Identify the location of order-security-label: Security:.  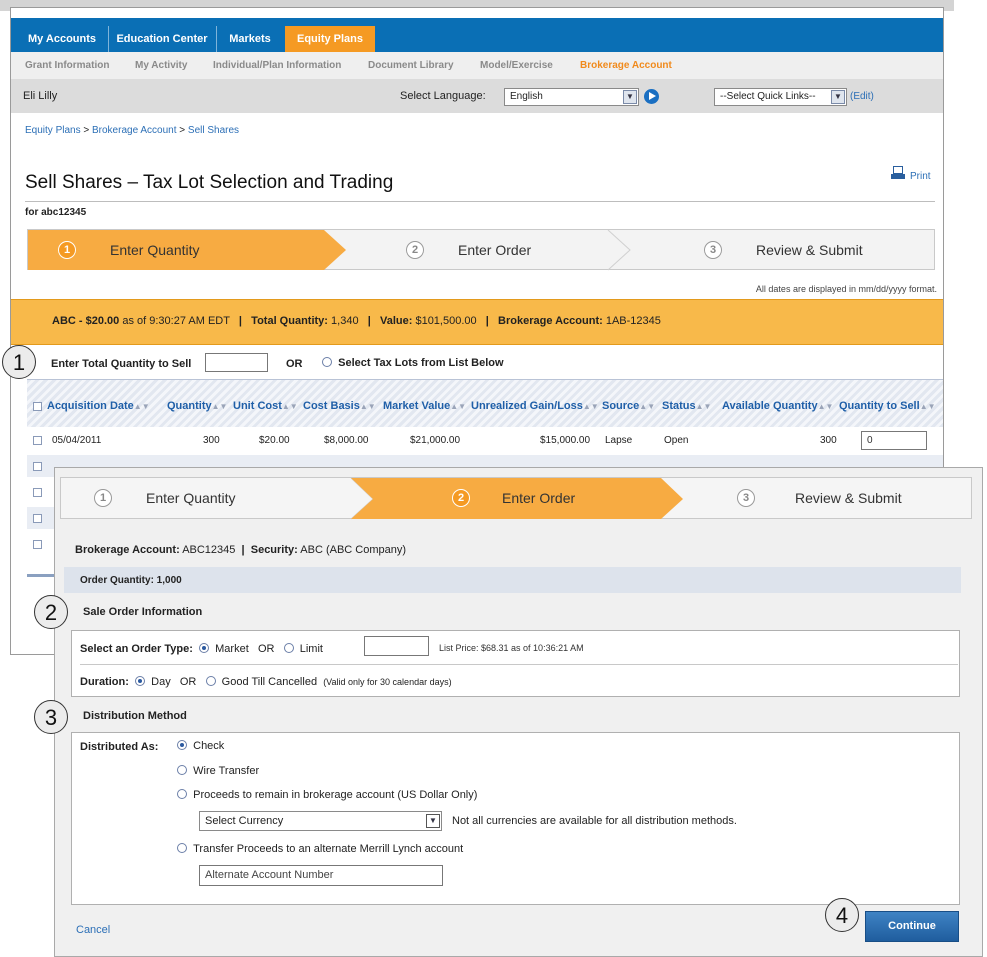
(274, 550).